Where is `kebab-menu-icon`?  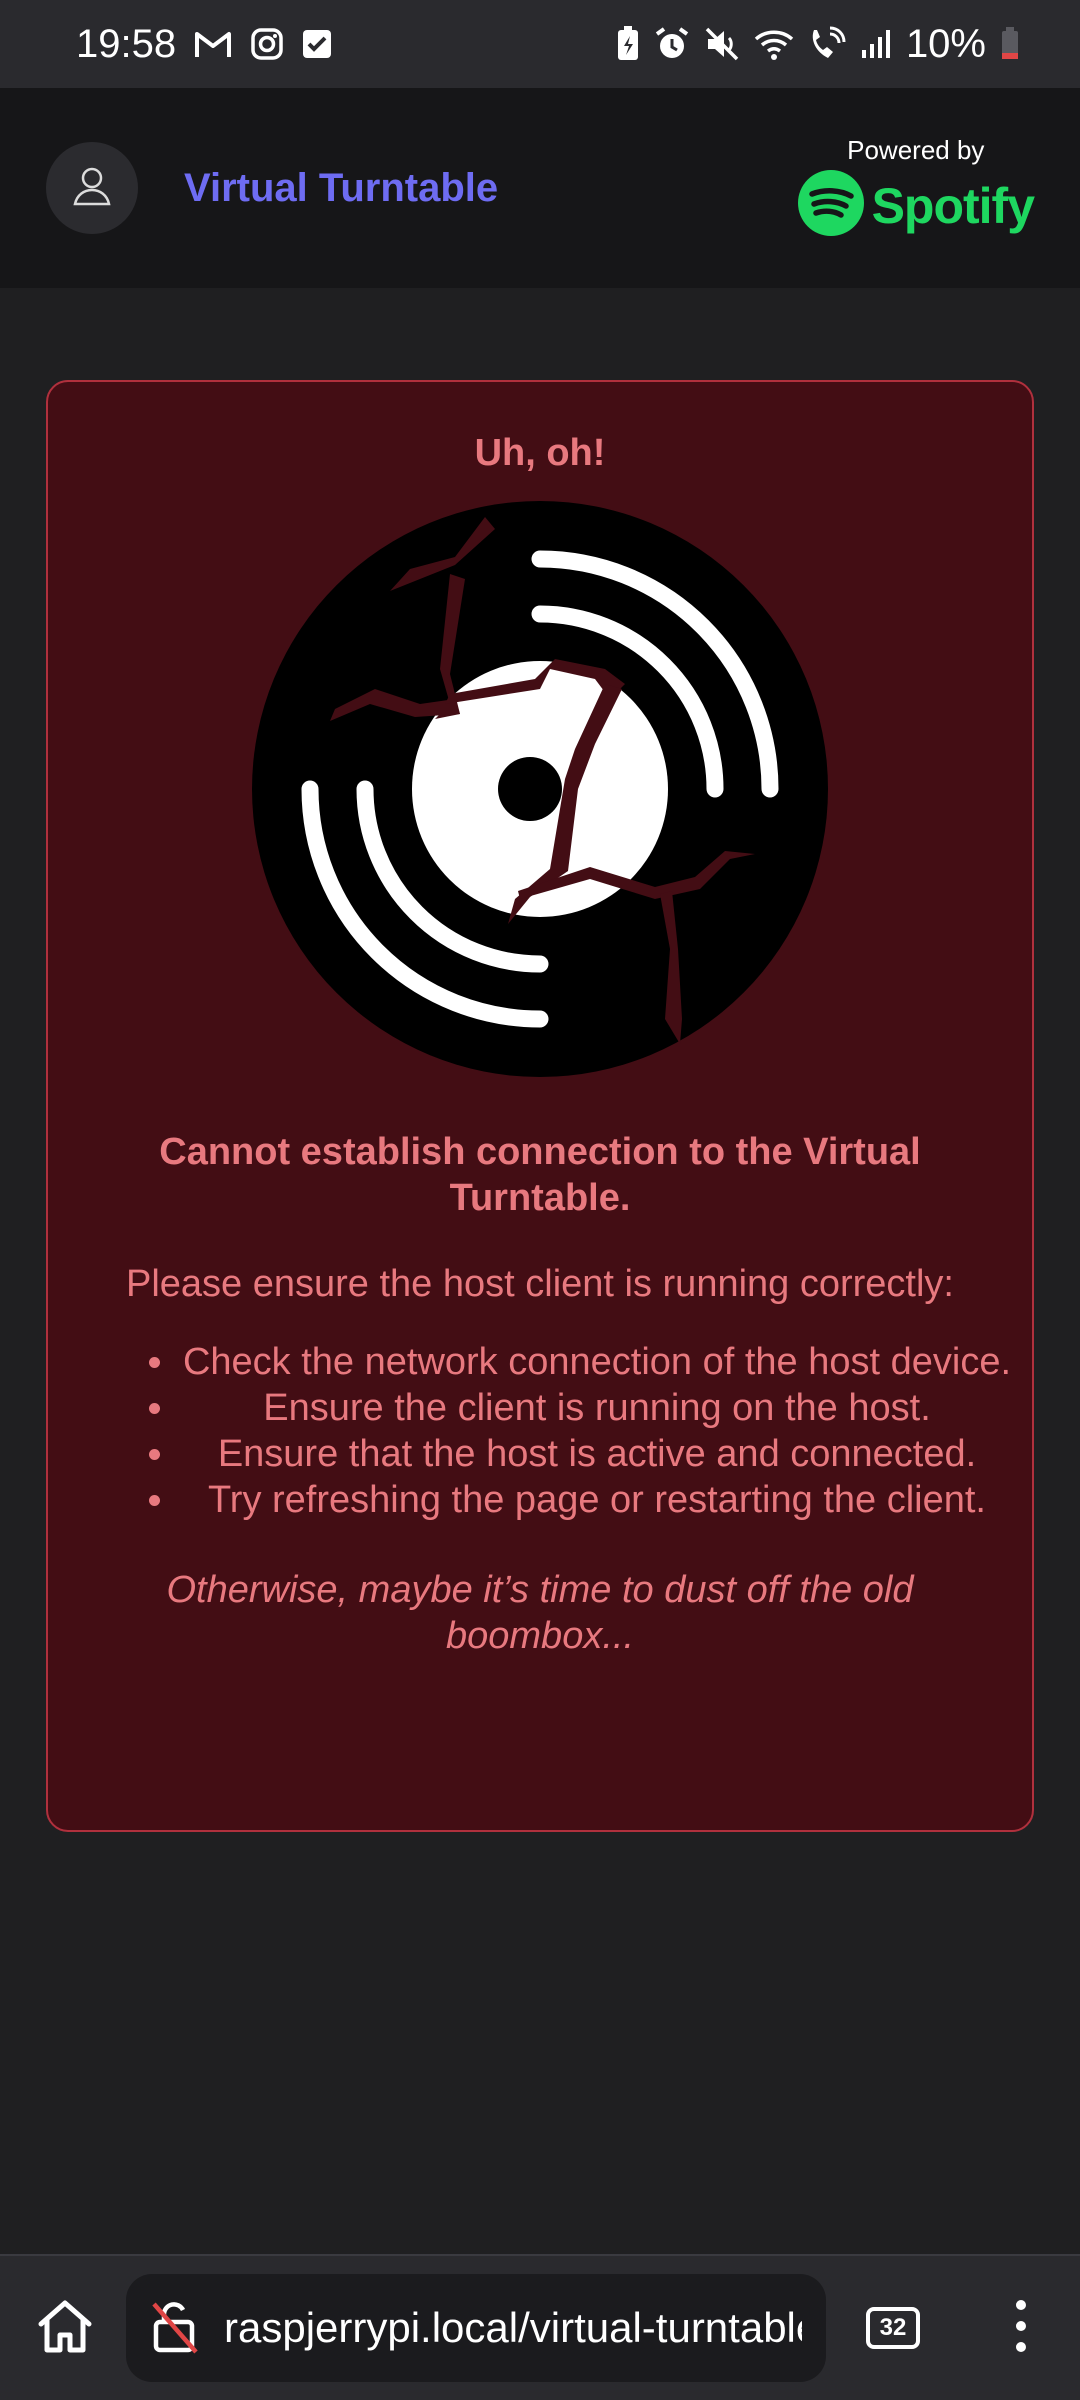 kebab-menu-icon is located at coordinates (1021, 2328).